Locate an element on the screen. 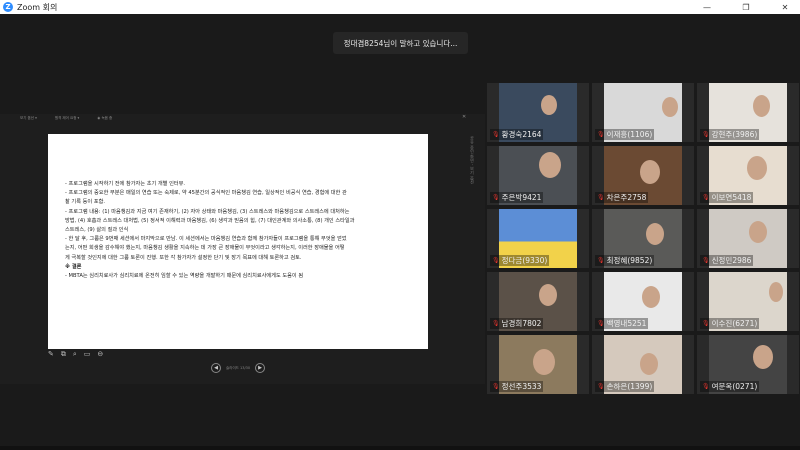 This screenshot has width=800, height=450. next-slide-icon: ▶ is located at coordinates (260, 368).